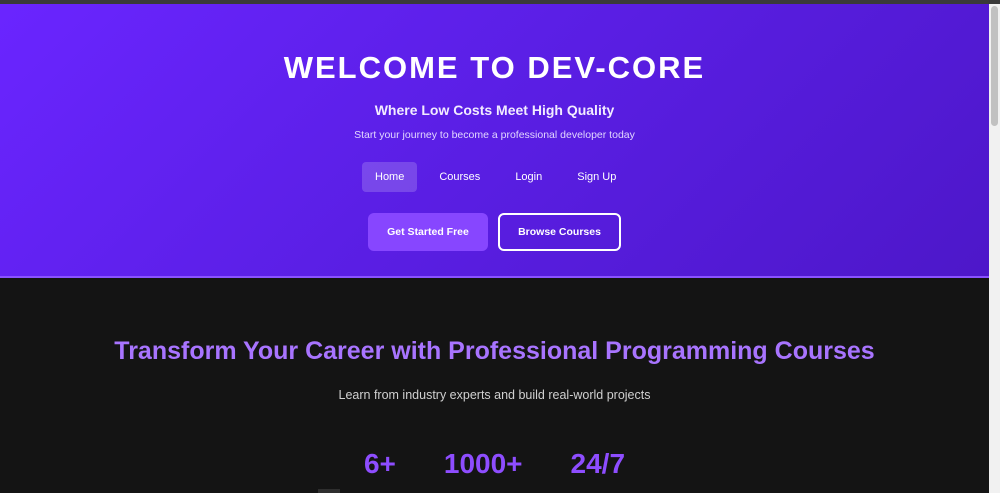  I want to click on main-nav: Home Courses Login Sign Up, so click(495, 177).